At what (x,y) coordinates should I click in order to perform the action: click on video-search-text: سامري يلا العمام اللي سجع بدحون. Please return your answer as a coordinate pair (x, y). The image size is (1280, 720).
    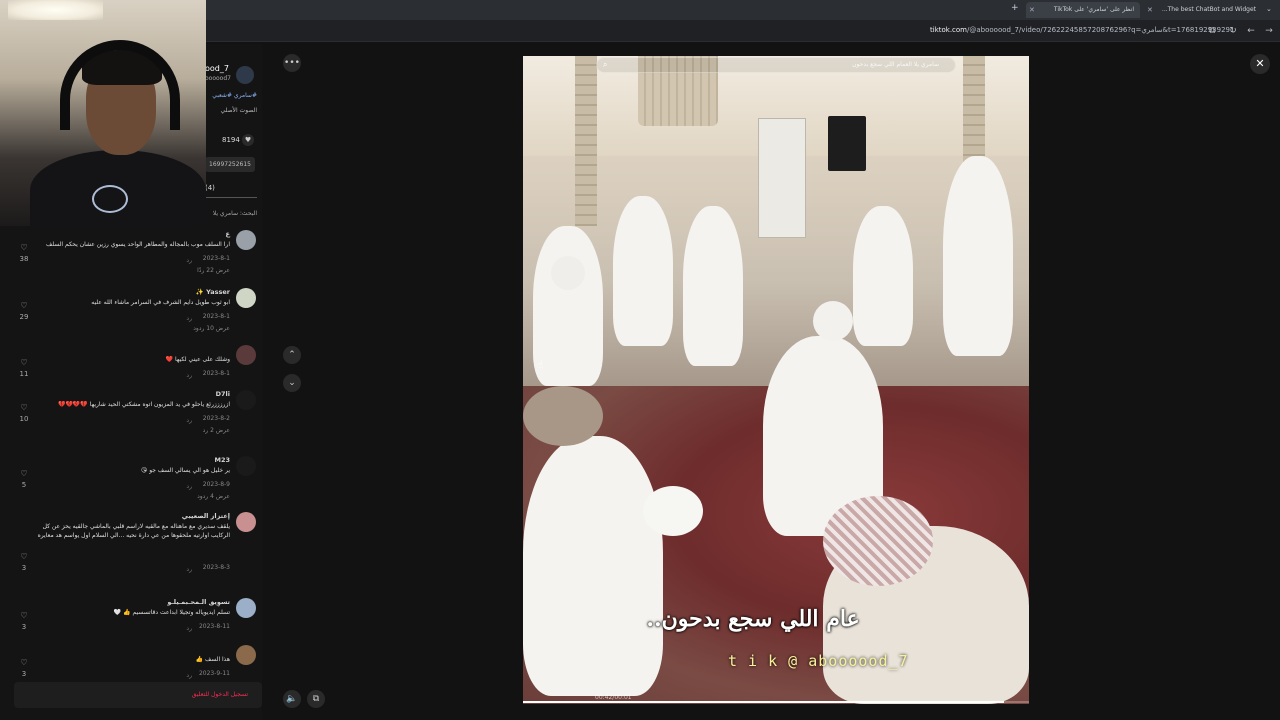
    Looking at the image, I should click on (895, 64).